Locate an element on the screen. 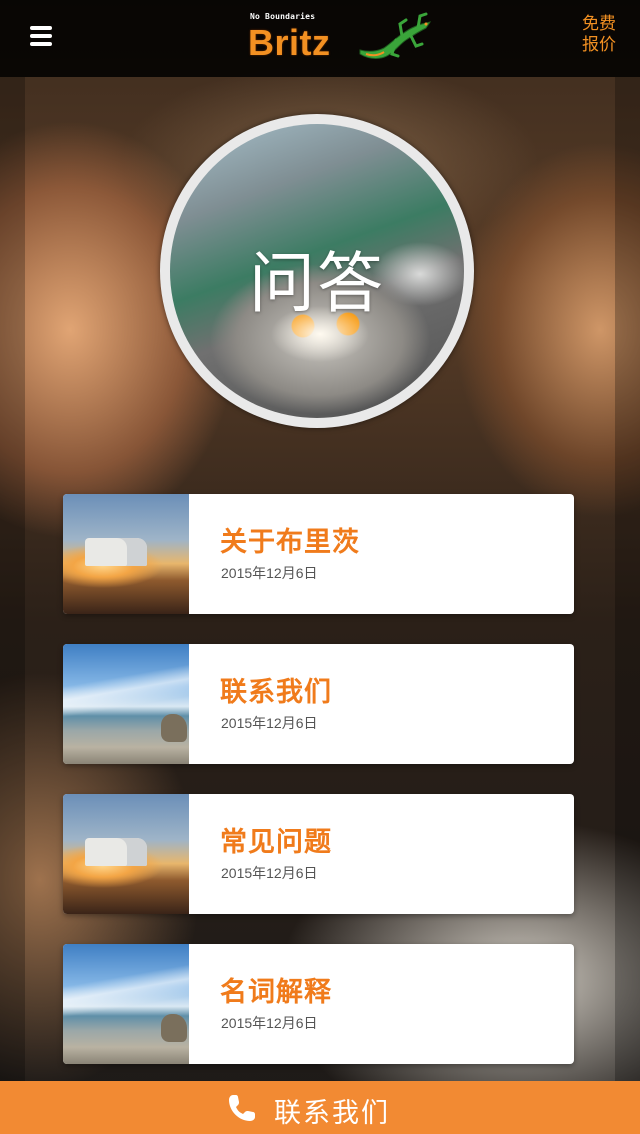 The image size is (640, 1134). article-title: 名词解释 is located at coordinates (276, 992).